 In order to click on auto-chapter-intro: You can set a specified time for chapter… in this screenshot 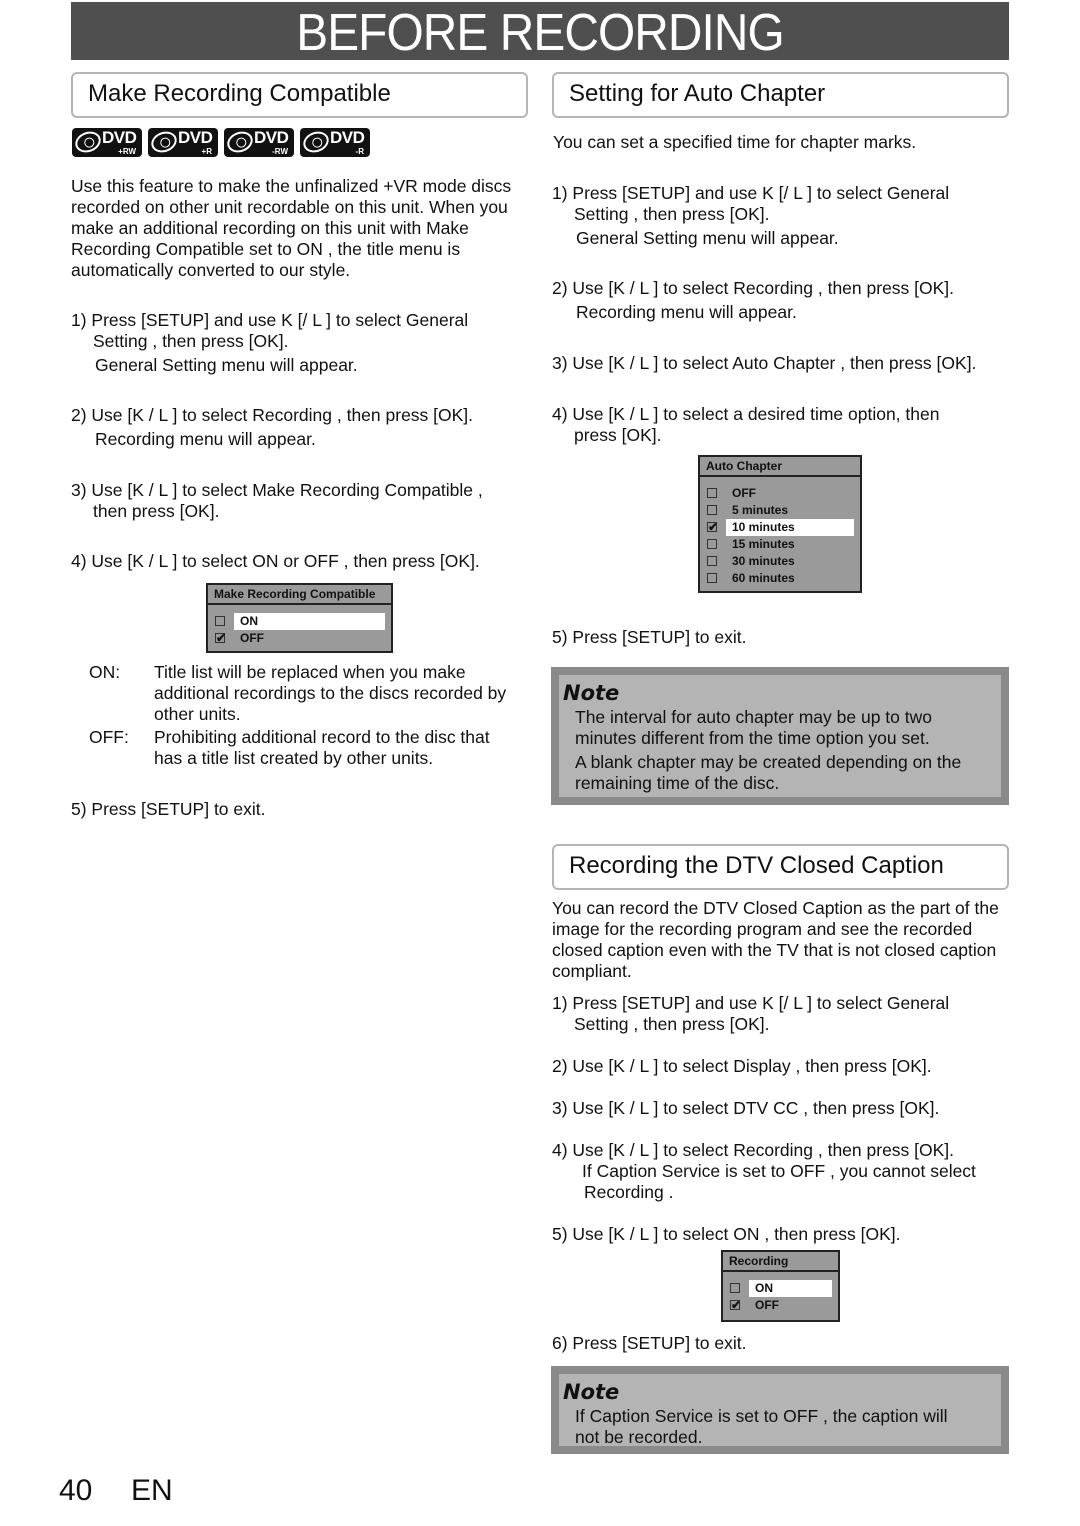, I will do `click(735, 142)`.